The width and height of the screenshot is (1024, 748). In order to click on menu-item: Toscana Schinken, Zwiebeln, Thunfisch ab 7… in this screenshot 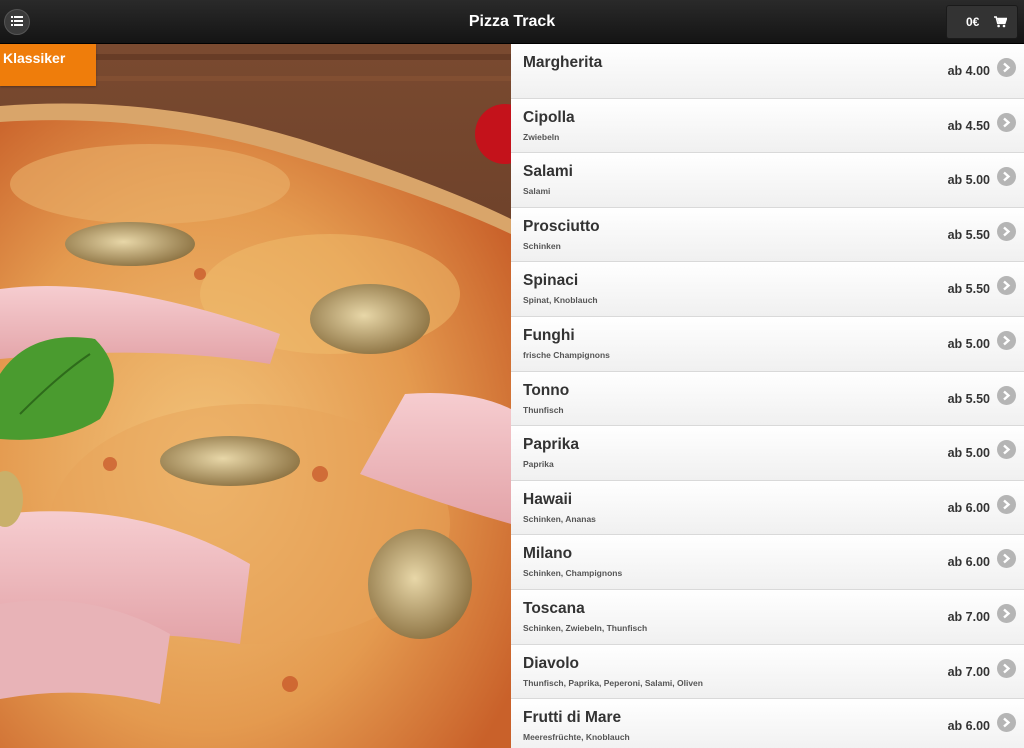, I will do `click(767, 617)`.